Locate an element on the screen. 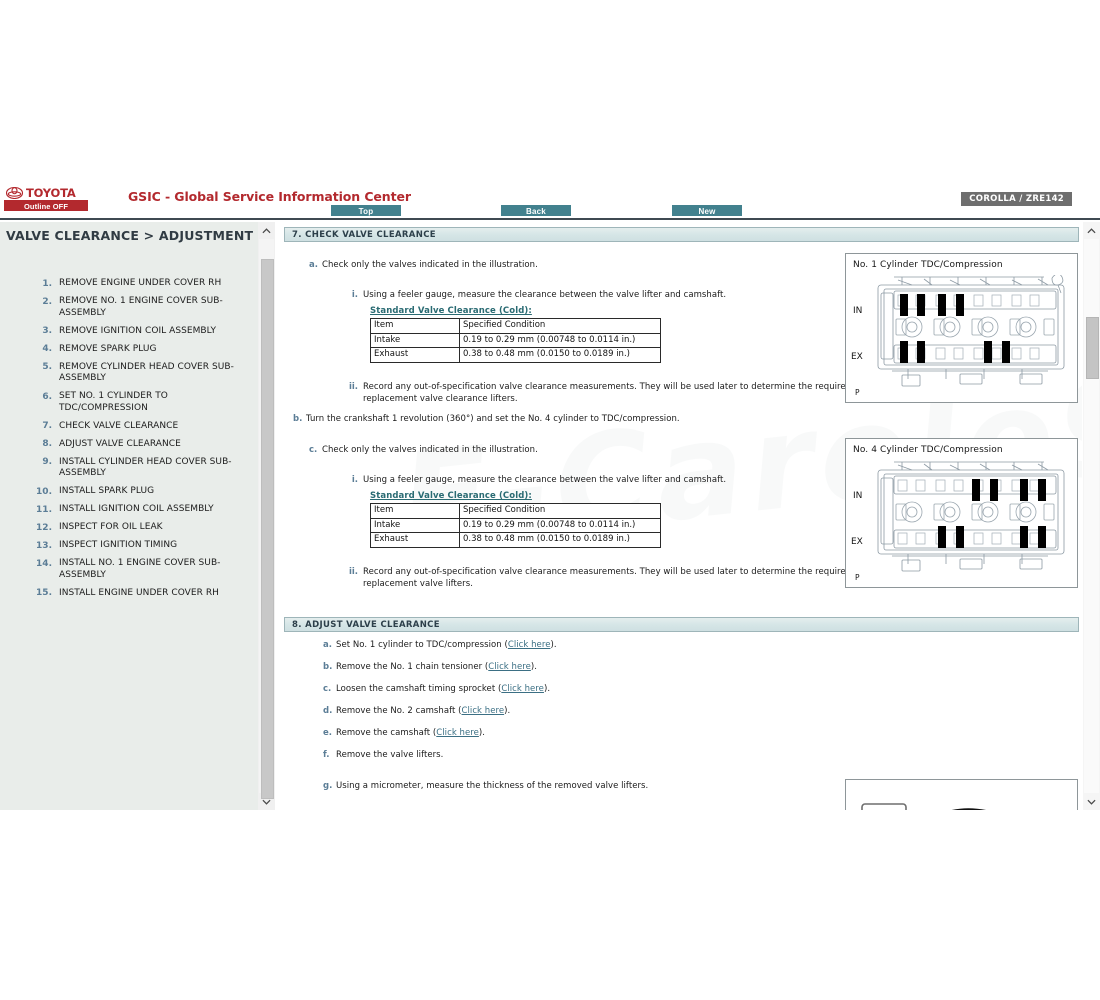 This screenshot has width=1100, height=1000. nav-new-button: New is located at coordinates (707, 210).